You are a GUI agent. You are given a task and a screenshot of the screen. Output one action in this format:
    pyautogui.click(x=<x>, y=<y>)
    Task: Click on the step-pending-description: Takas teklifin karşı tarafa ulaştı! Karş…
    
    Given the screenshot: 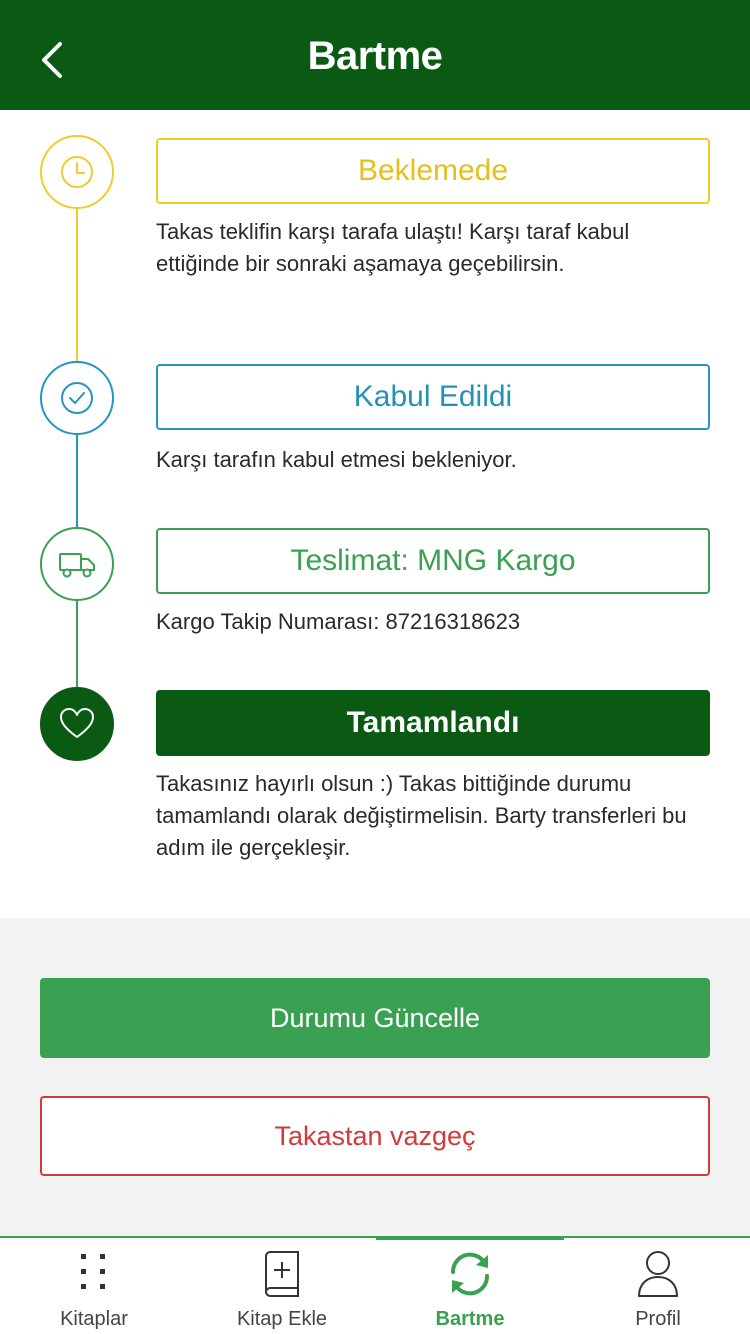 What is the action you would take?
    pyautogui.click(x=393, y=247)
    